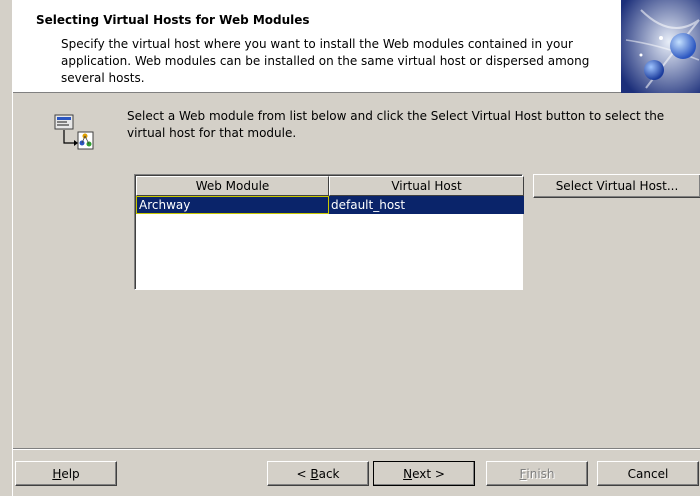 Image resolution: width=700 pixels, height=496 pixels. Describe the element at coordinates (232, 186) in the screenshot. I see `column-header-web-module: Web Module` at that location.